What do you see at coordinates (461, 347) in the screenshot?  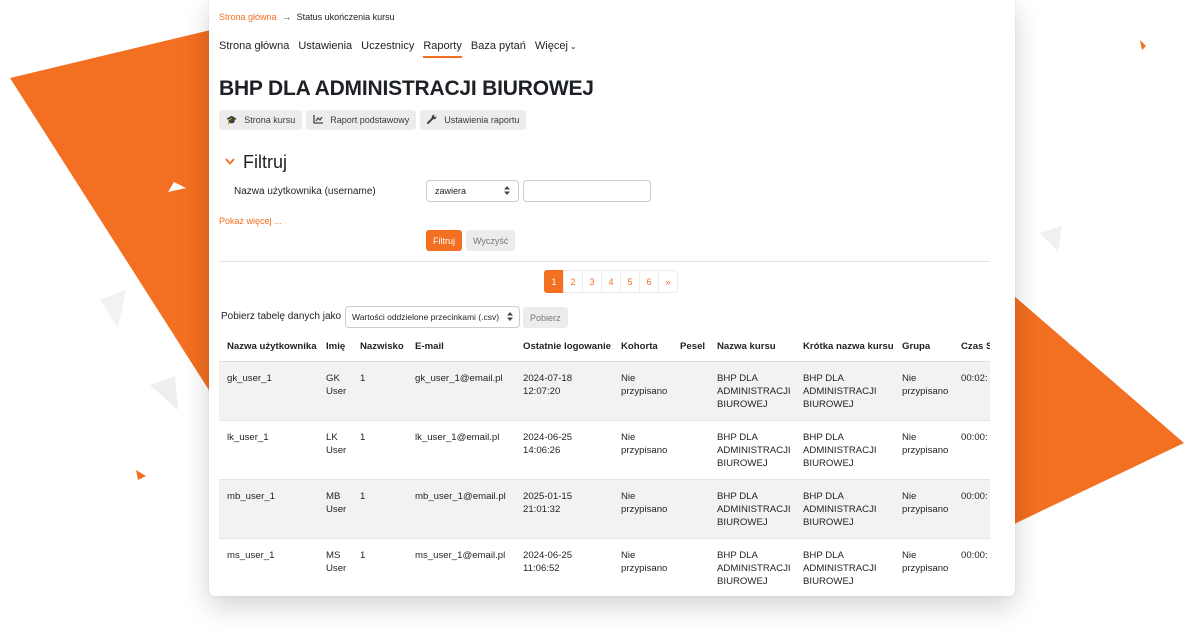 I see `column-header: E-mail` at bounding box center [461, 347].